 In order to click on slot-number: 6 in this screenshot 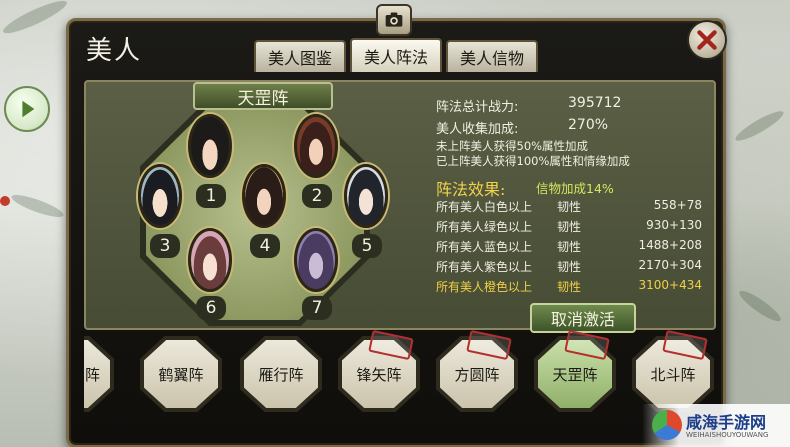, I will do `click(211, 308)`.